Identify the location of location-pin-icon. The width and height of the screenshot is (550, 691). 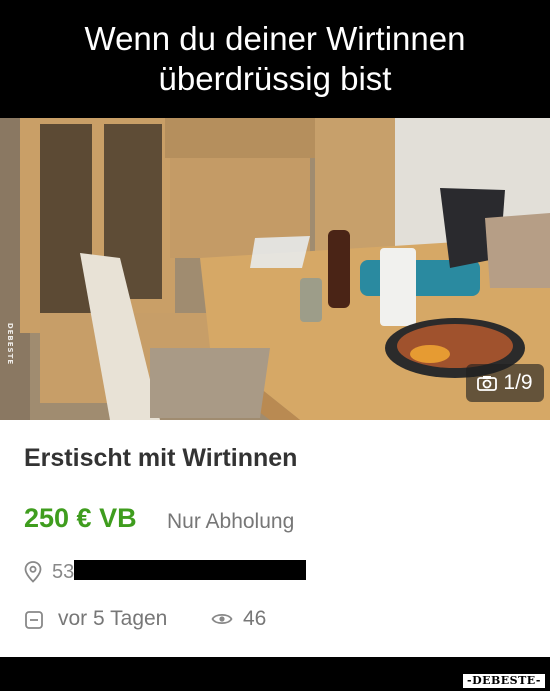
(33, 572).